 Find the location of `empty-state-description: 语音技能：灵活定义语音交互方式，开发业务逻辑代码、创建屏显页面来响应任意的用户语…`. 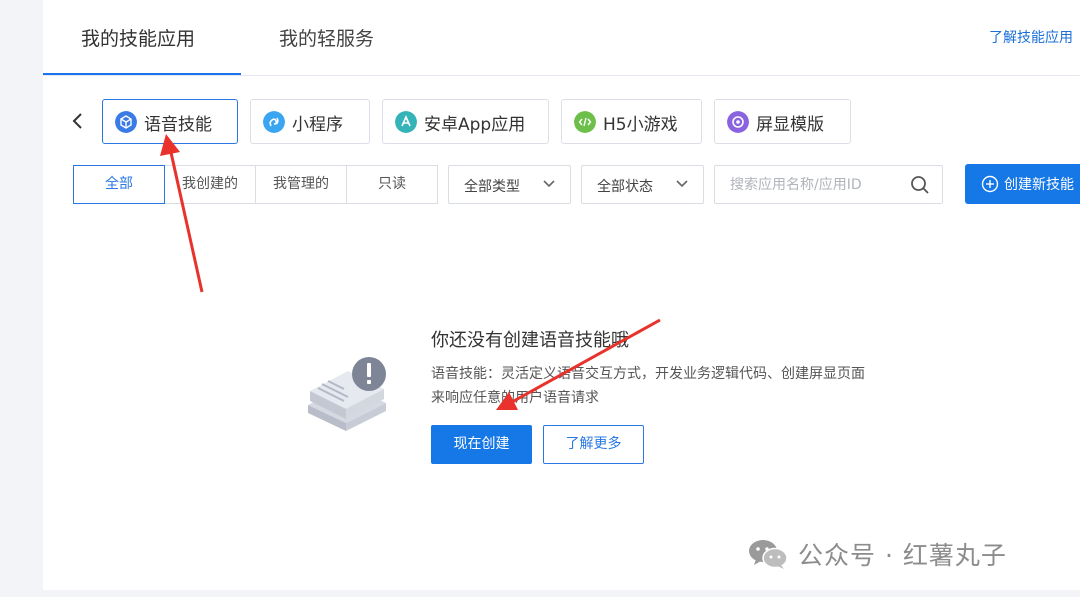

empty-state-description: 语音技能：灵活定义语音交互方式，开发业务逻辑代码、创建屏显页面来响应任意的用户语… is located at coordinates (648, 386).